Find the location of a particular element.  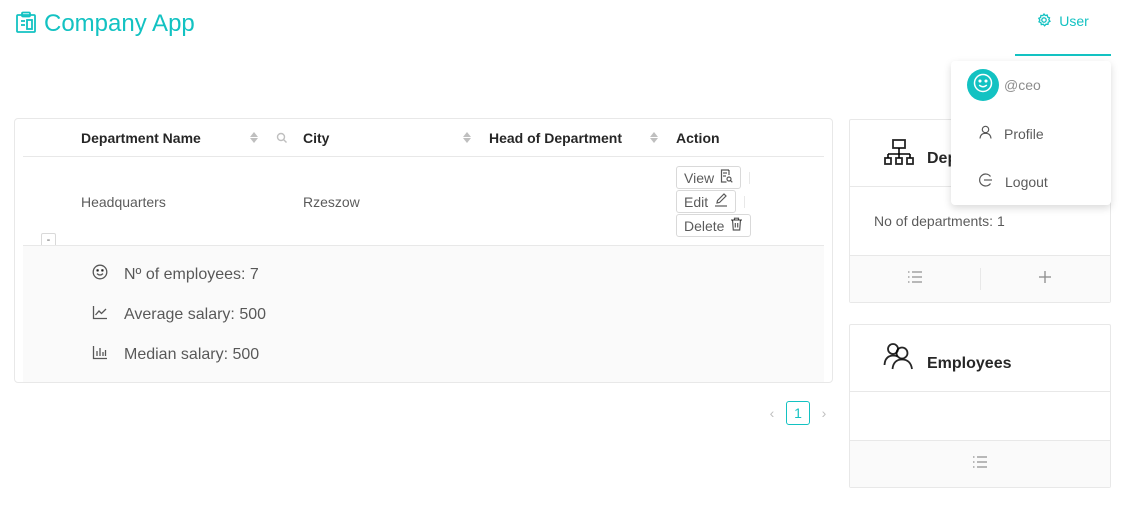

page-1-button: 1 is located at coordinates (798, 413).